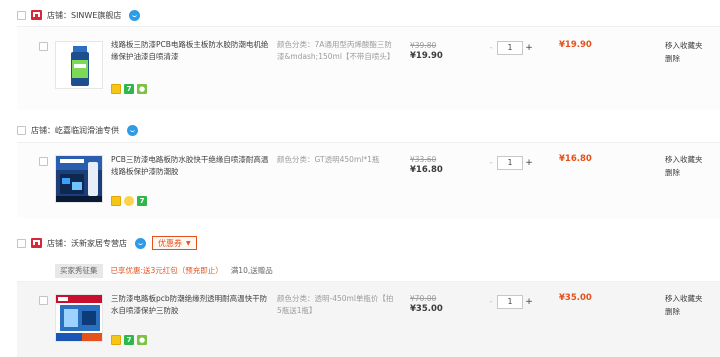 This screenshot has width=720, height=357. What do you see at coordinates (84, 15) in the screenshot?
I see `shop-name-link: 店铺：SINWE旗舰店` at bounding box center [84, 15].